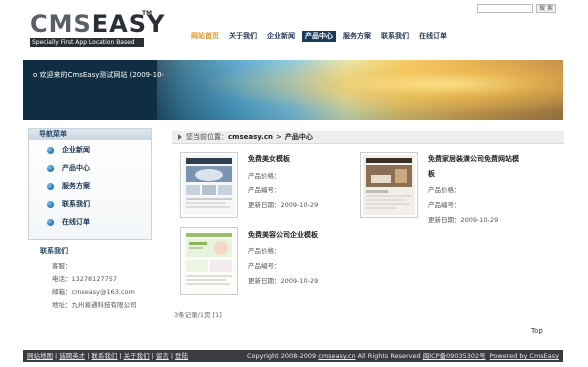 The image size is (588, 367). What do you see at coordinates (281, 36) in the screenshot?
I see `nav-item-news: 企业新闻` at bounding box center [281, 36].